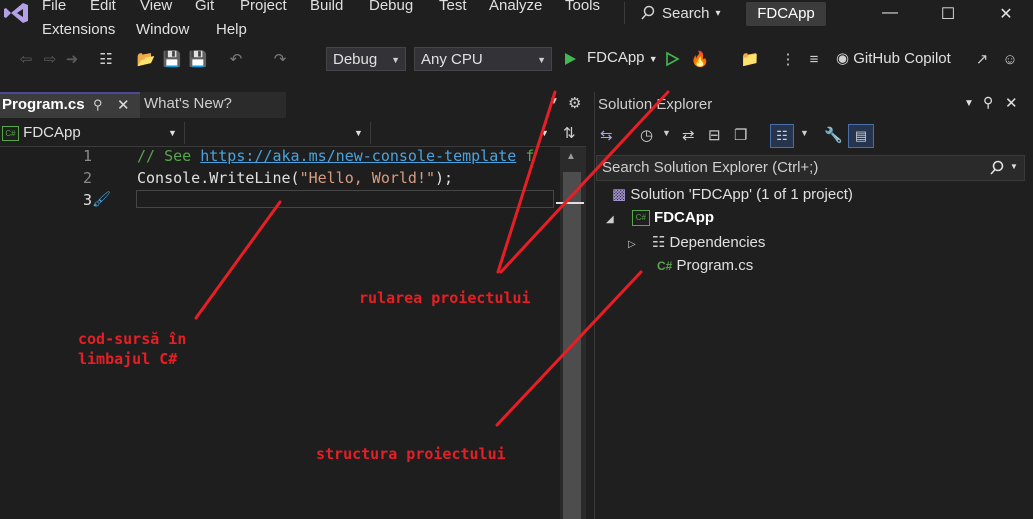  What do you see at coordinates (411, 454) in the screenshot?
I see `annotation-structure: structura proiectului` at bounding box center [411, 454].